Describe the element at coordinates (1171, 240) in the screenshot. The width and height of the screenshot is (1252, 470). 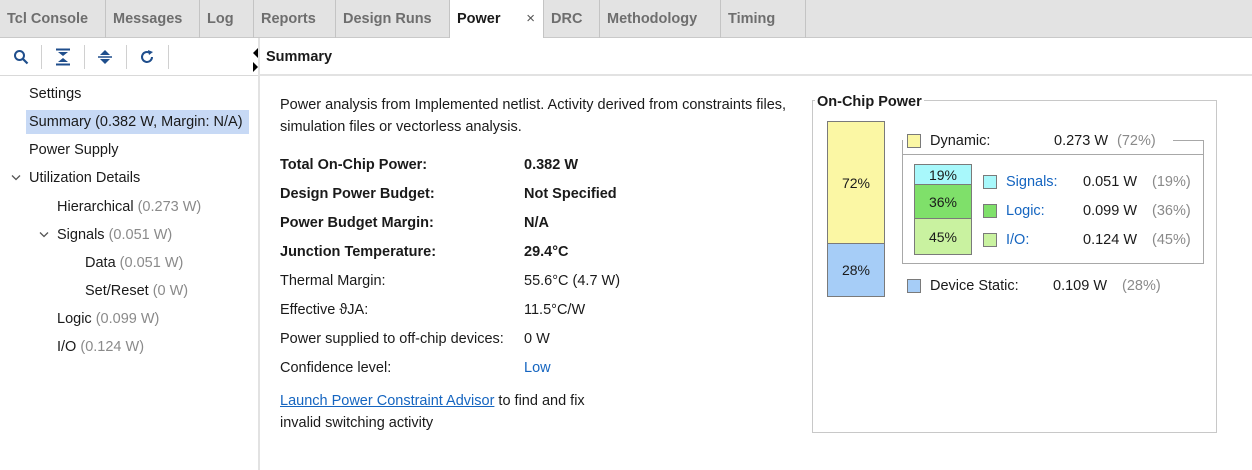
I see `legend-pct: (45%)` at that location.